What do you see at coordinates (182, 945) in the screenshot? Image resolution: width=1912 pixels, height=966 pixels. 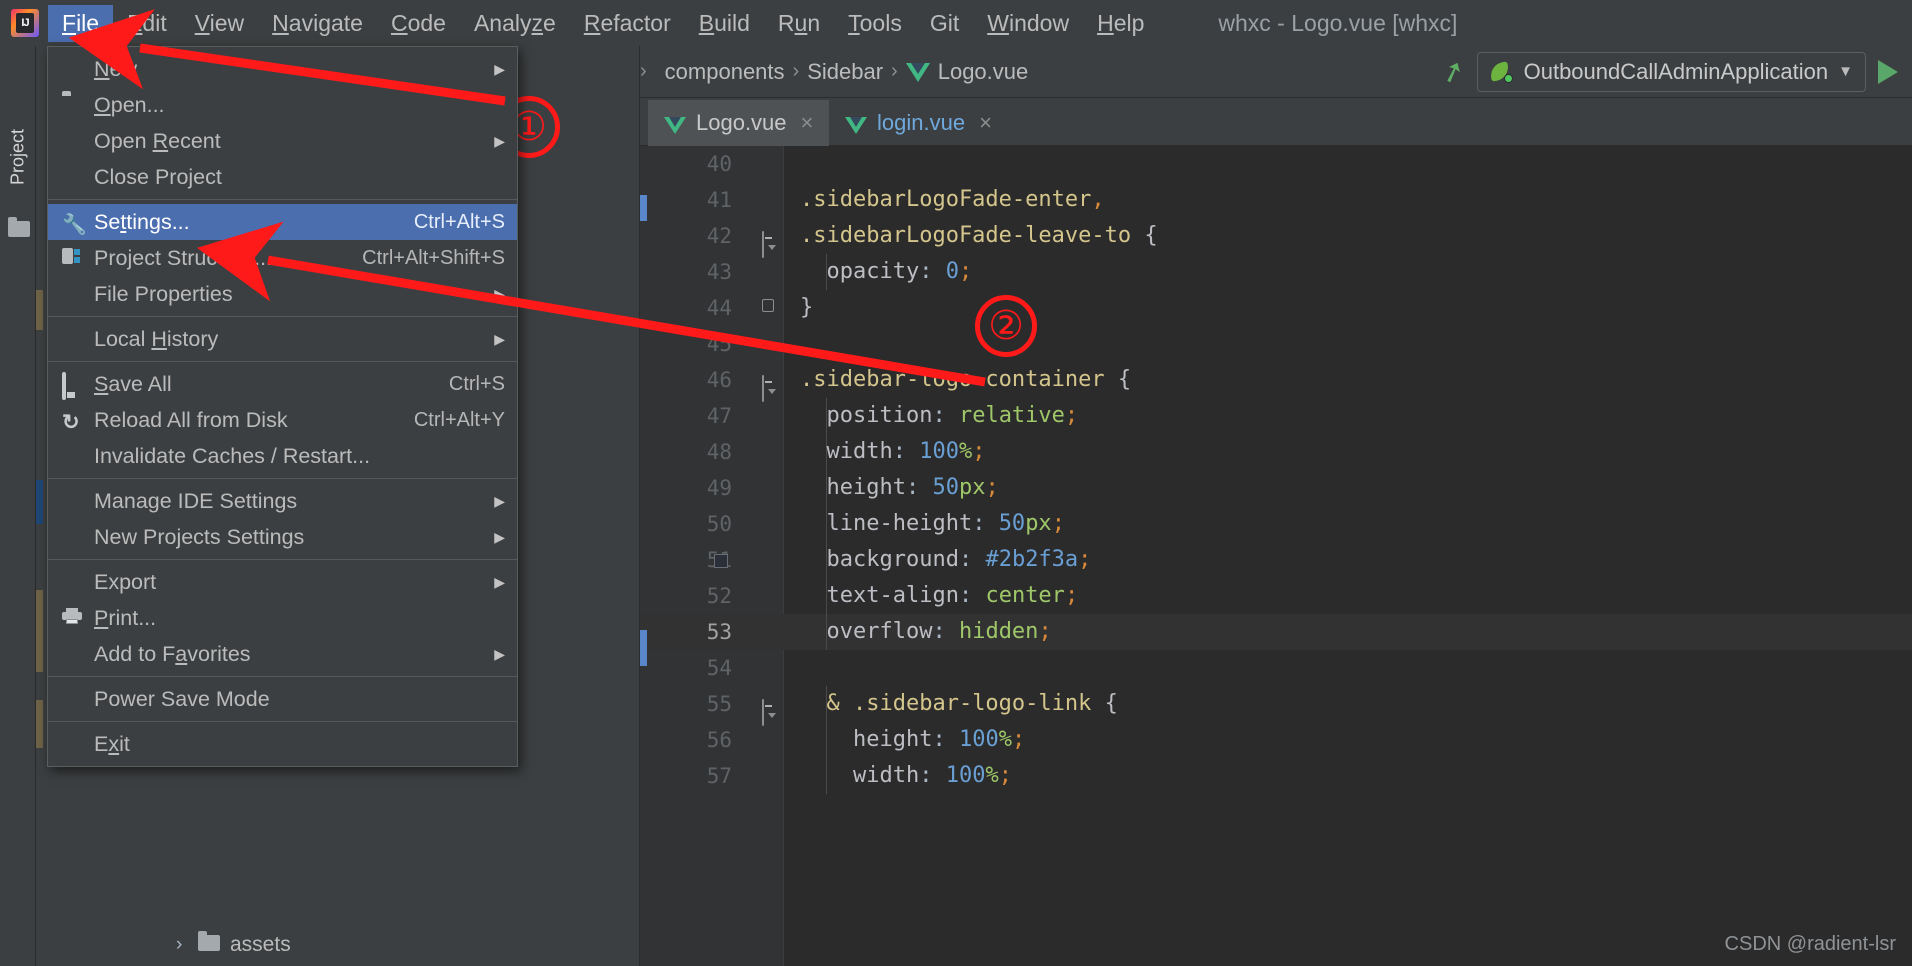 I see `chevron-right-icon: ›` at bounding box center [182, 945].